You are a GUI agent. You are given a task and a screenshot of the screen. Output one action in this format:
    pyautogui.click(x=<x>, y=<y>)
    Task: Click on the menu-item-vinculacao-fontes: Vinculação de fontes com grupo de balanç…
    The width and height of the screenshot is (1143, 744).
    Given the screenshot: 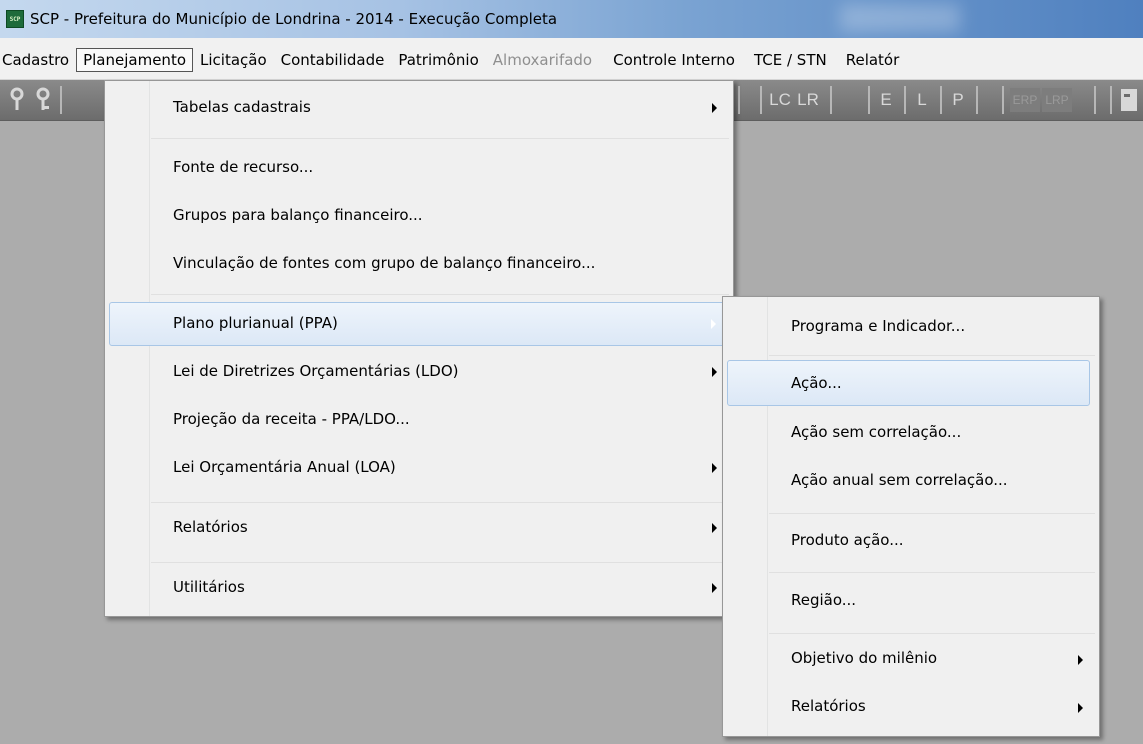 What is the action you would take?
    pyautogui.click(x=419, y=264)
    